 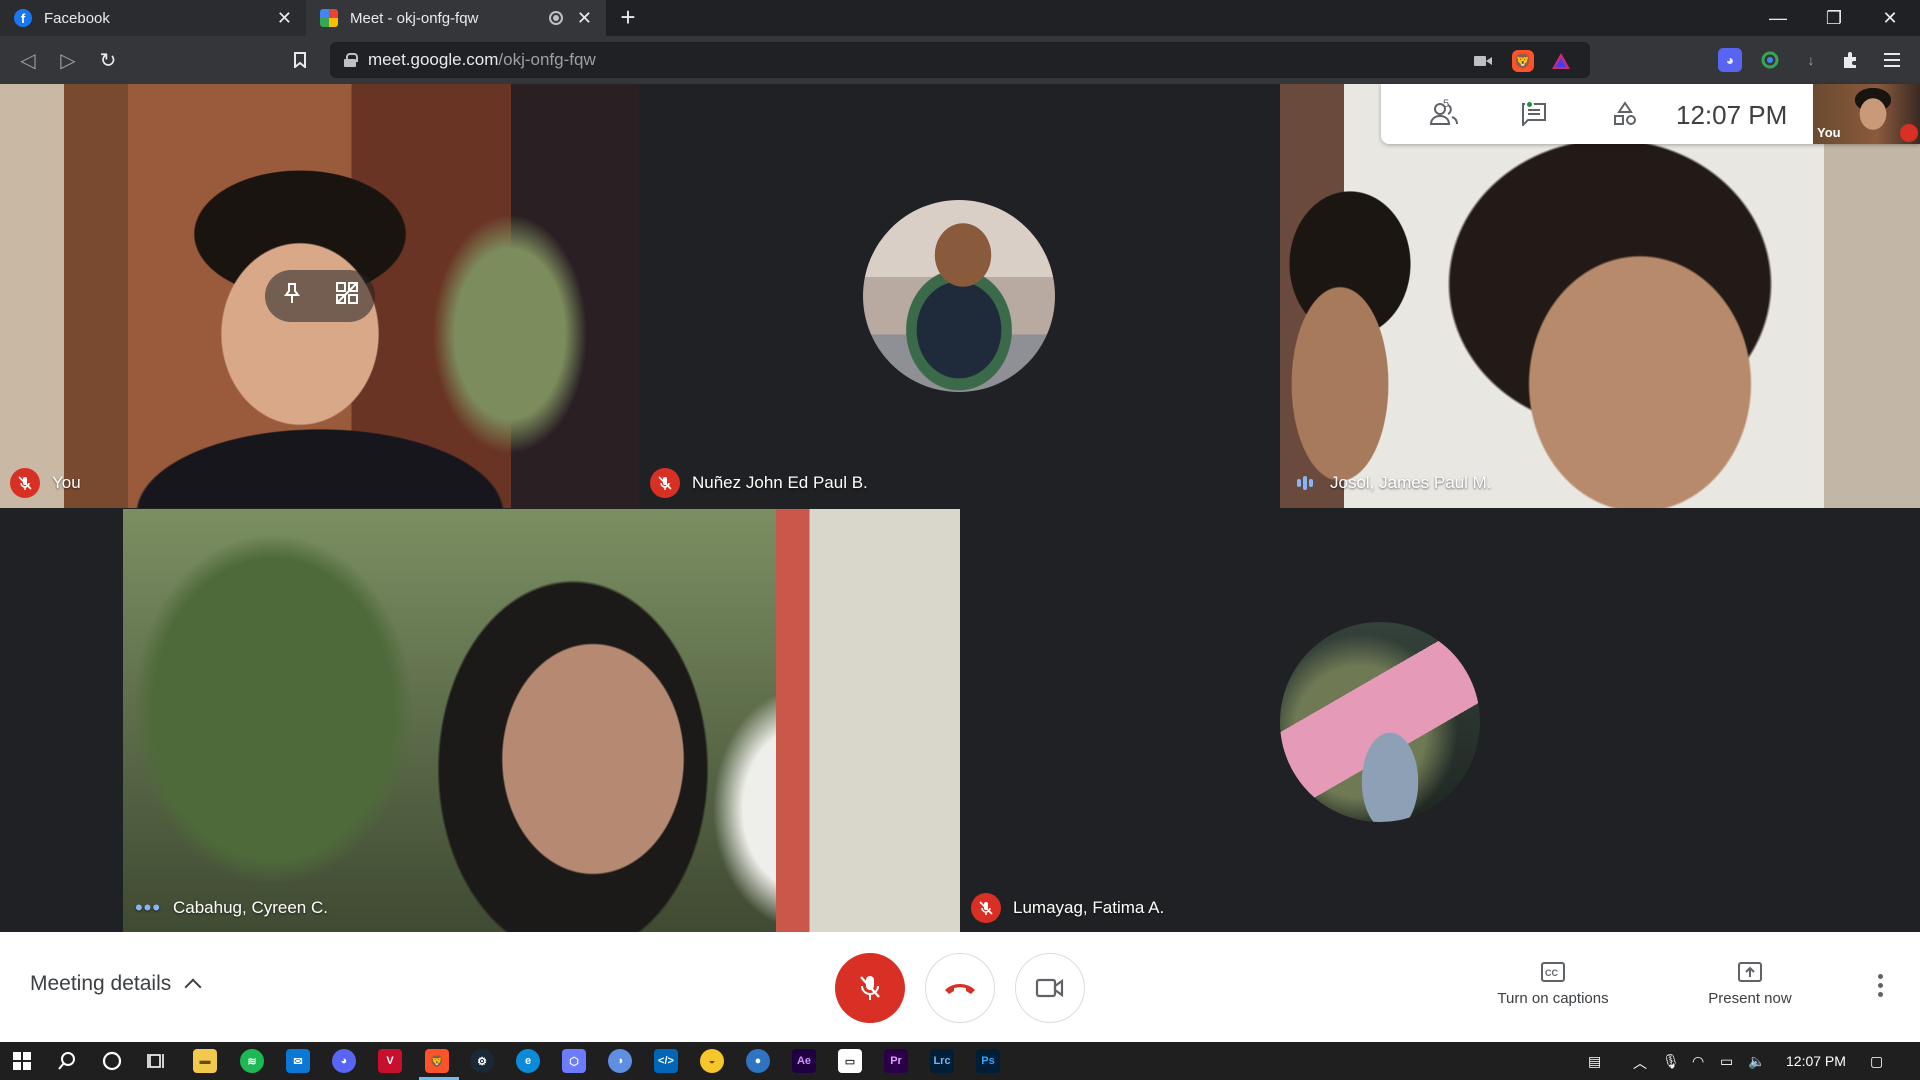 What do you see at coordinates (153, 18) in the screenshot?
I see `tab-facebook: f Facebook ✕` at bounding box center [153, 18].